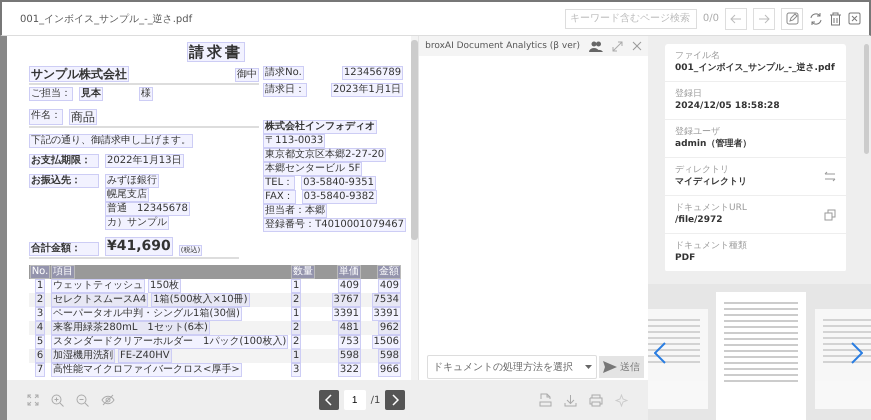 The image size is (871, 420). I want to click on bank-detail: カ）サンプル, so click(137, 223).